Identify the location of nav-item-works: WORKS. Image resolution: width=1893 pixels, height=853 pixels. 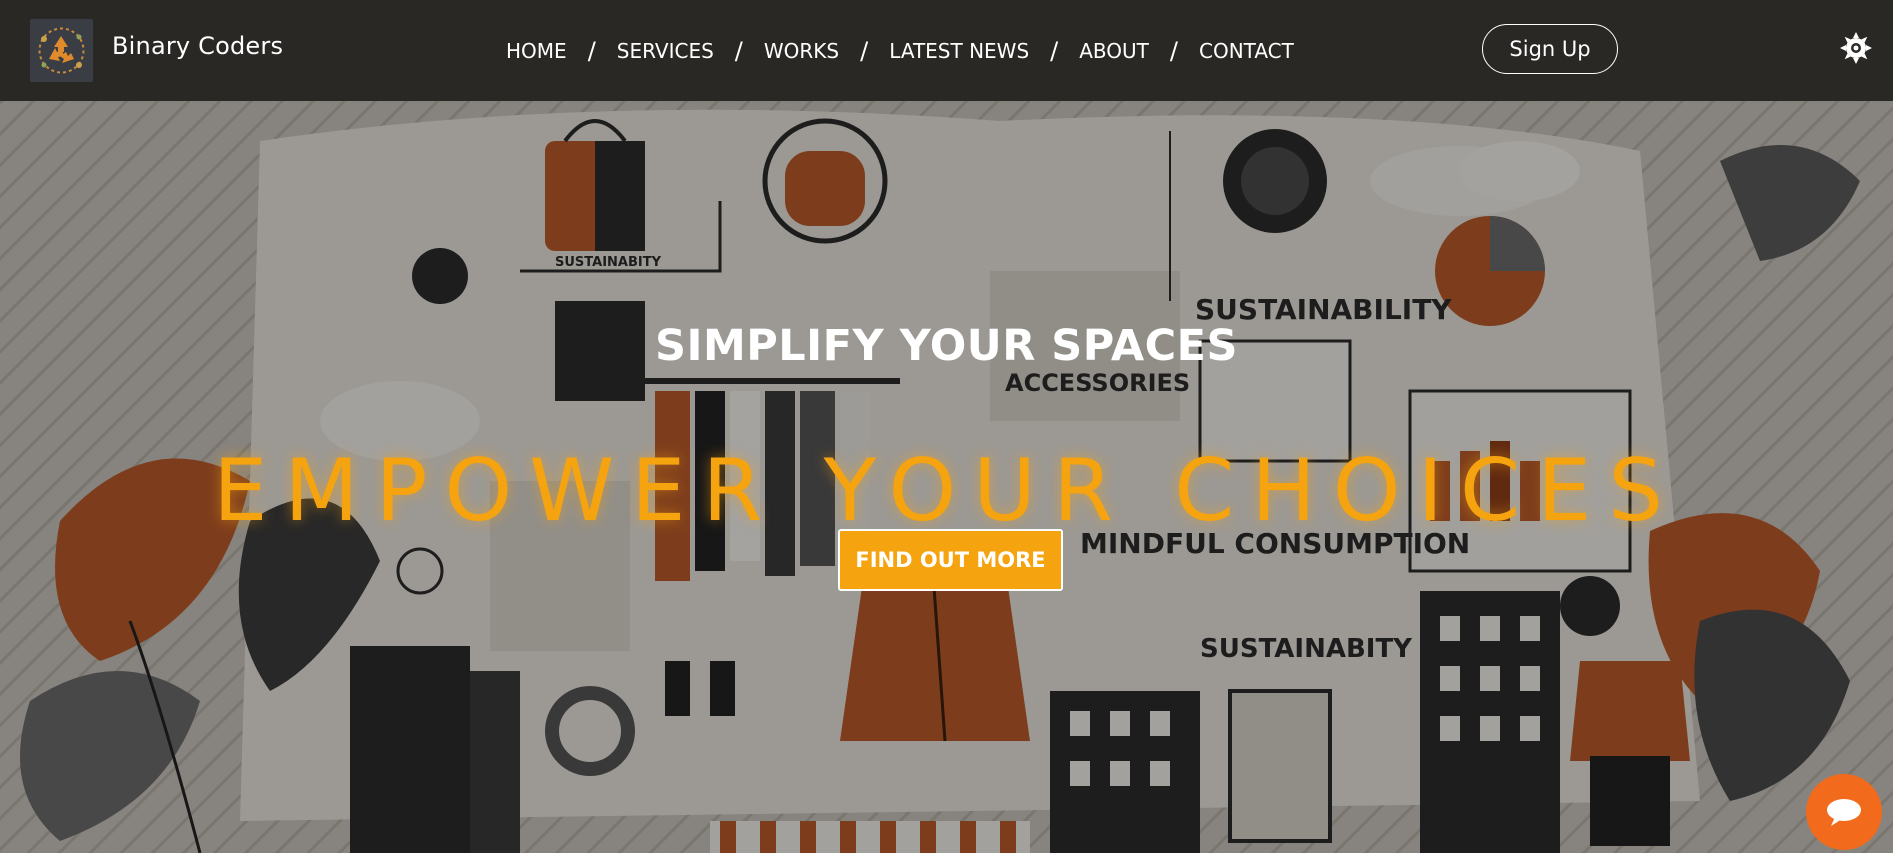
(801, 51).